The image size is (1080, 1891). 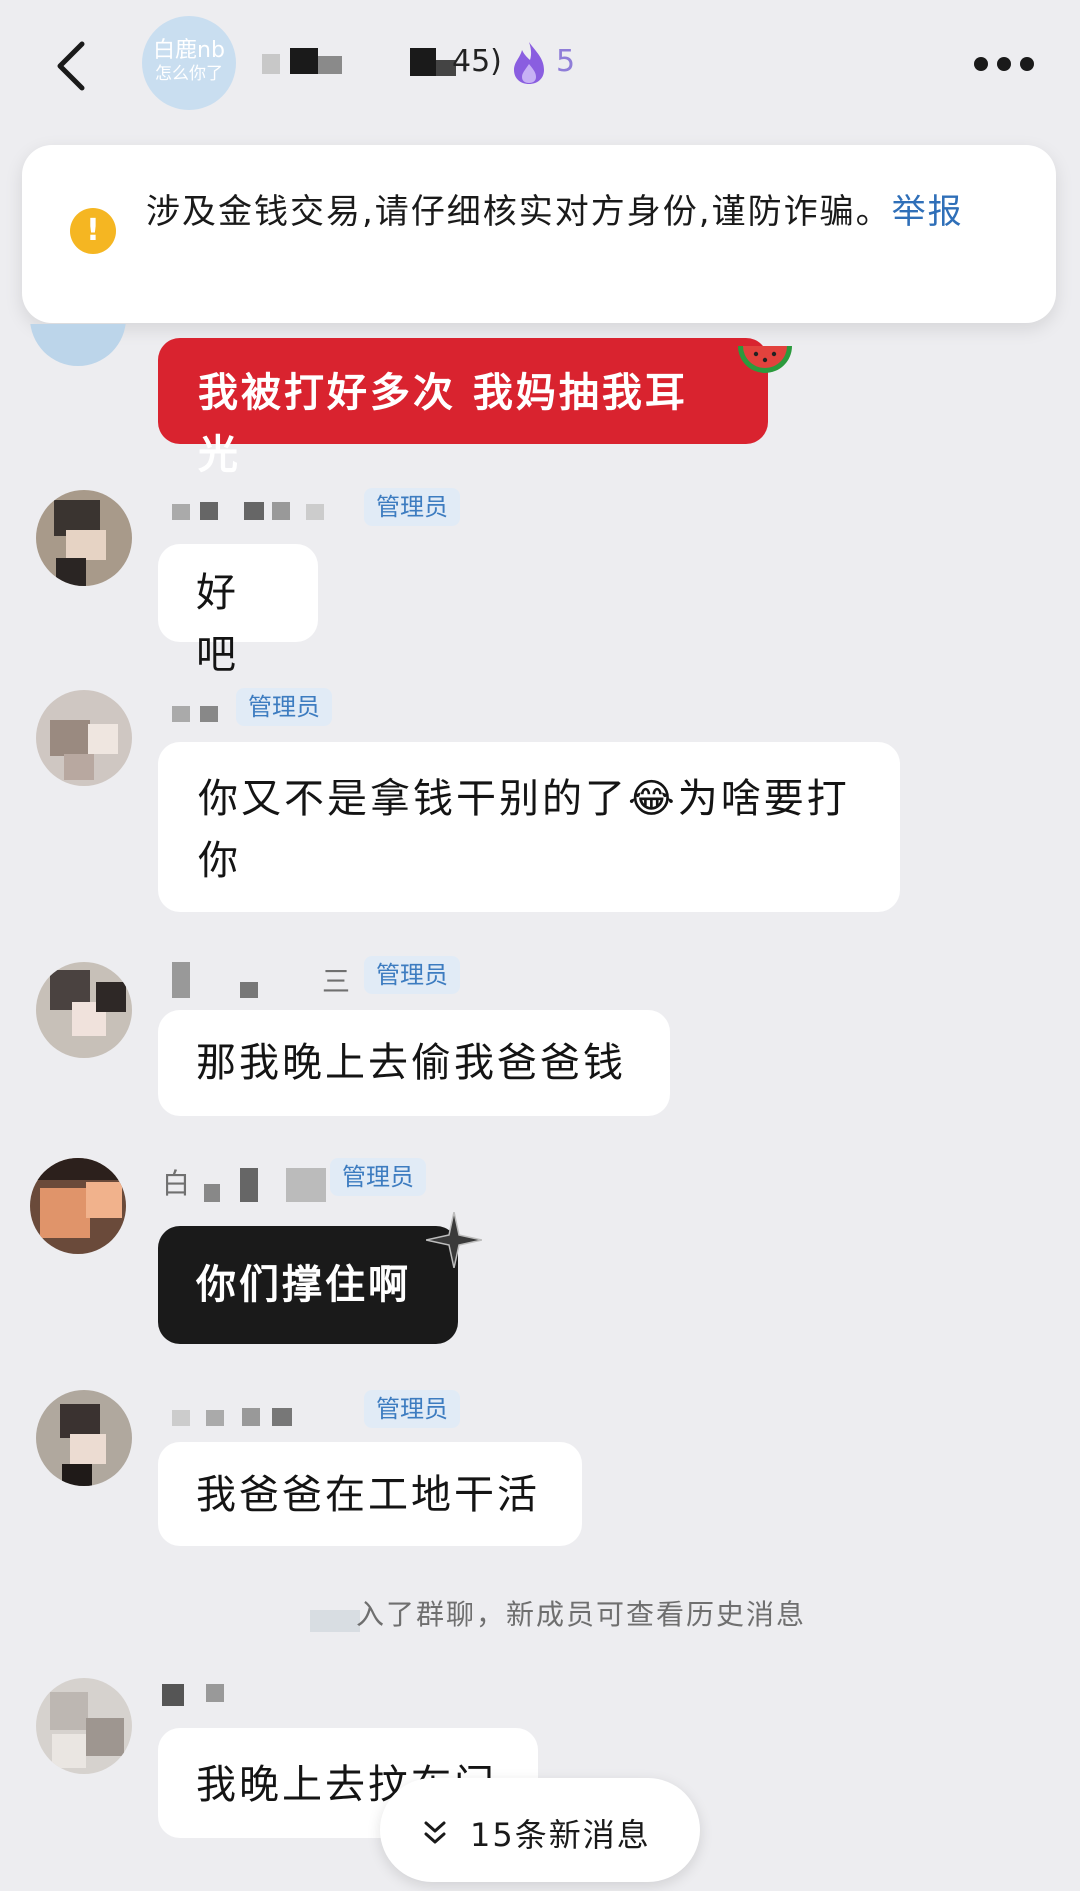 I want to click on message-bubble: 你又不是拿钱干别的了😂为啥要打你, so click(x=529, y=827).